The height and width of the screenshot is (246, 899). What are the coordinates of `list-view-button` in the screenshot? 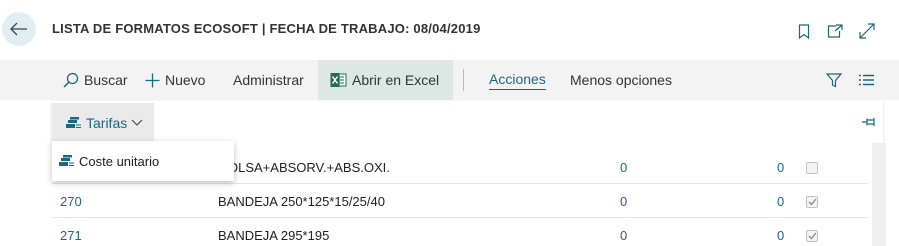 It's located at (869, 80).